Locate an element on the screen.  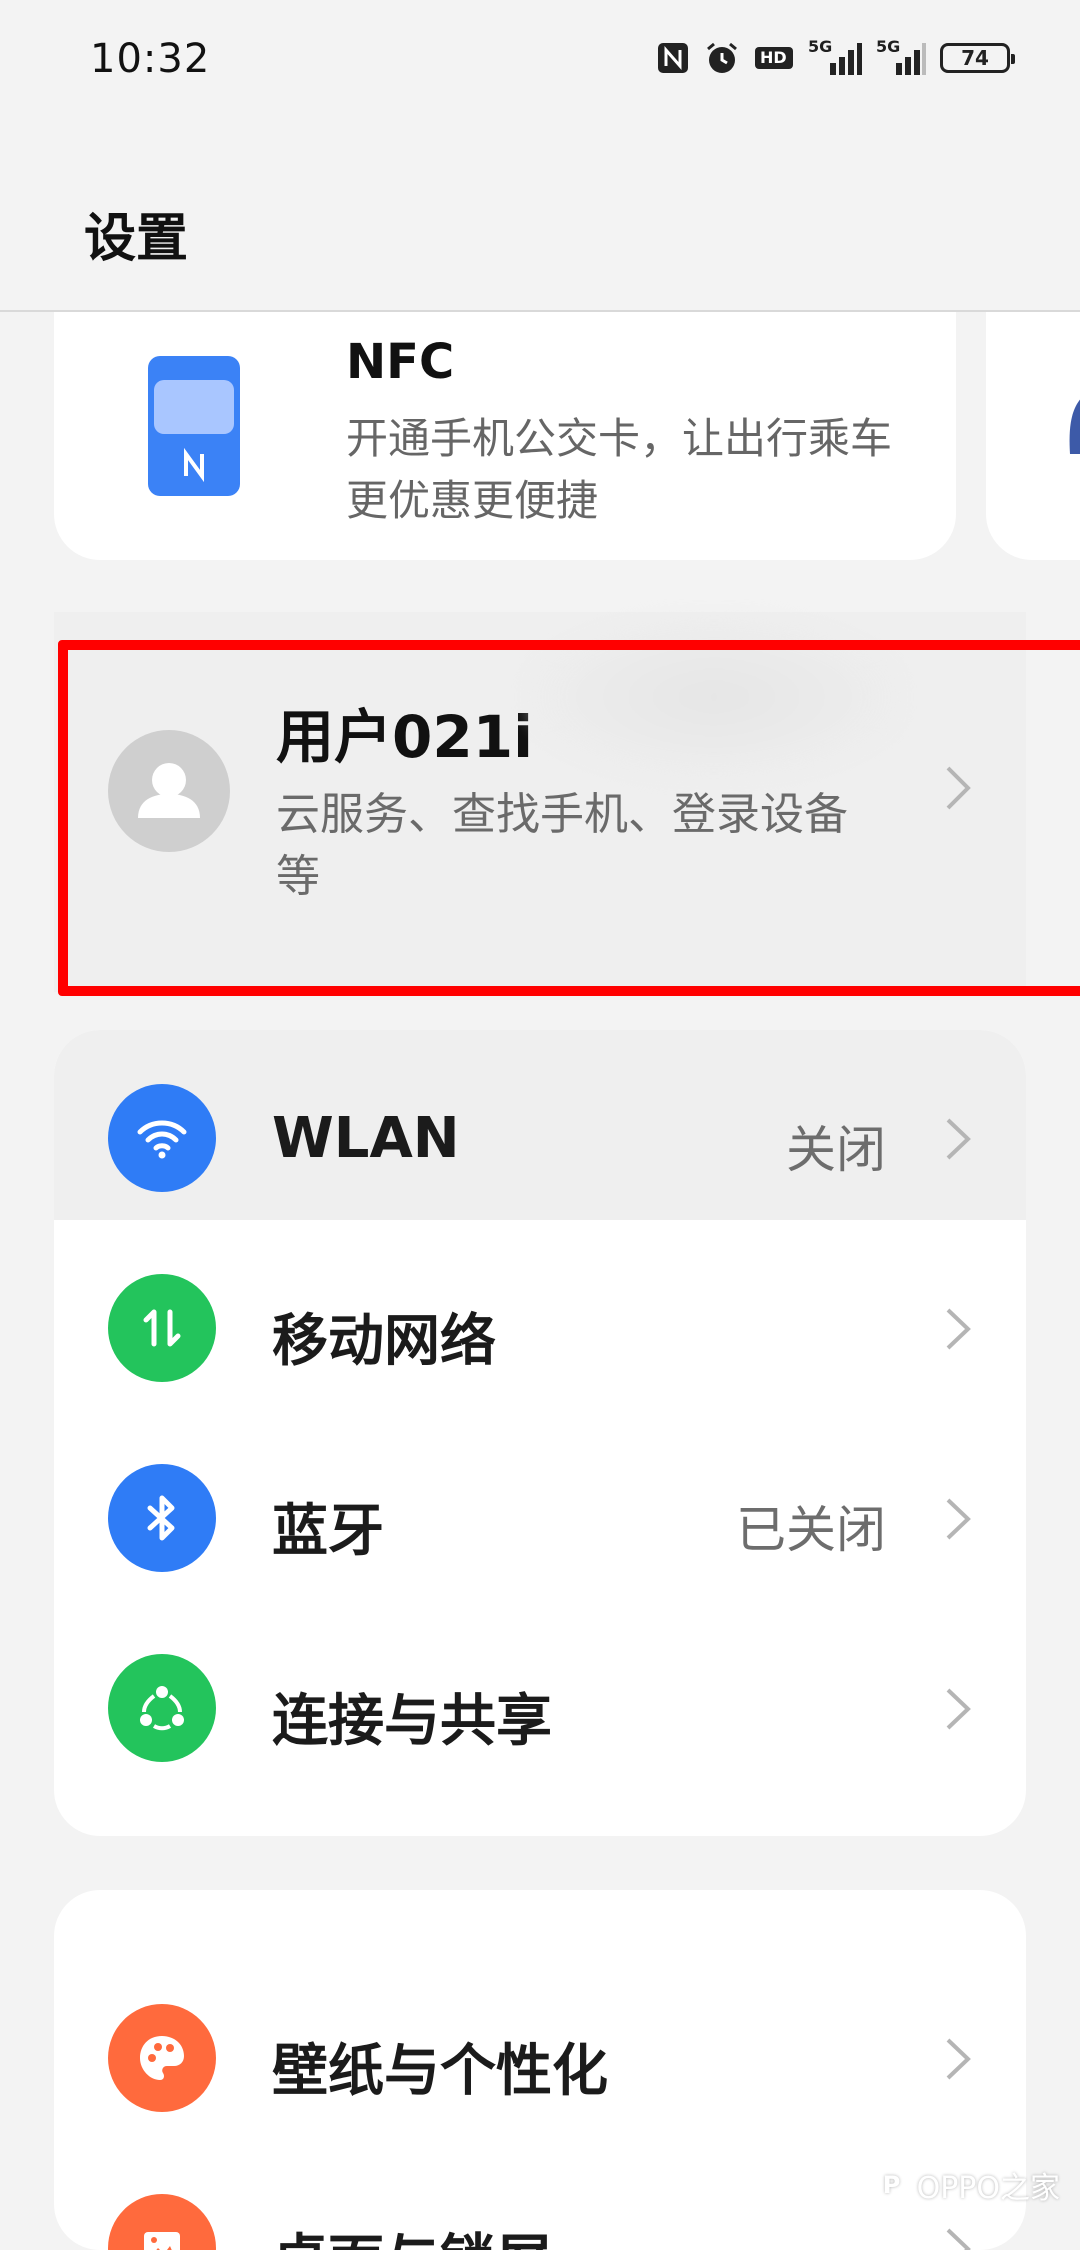
privacy-blur is located at coordinates (714, 697).